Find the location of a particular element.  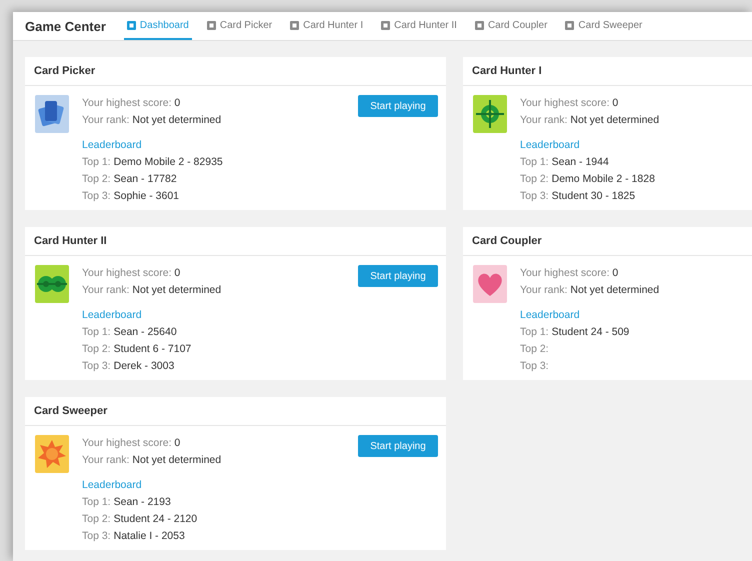

card-title: Card Hunter II is located at coordinates (235, 241).